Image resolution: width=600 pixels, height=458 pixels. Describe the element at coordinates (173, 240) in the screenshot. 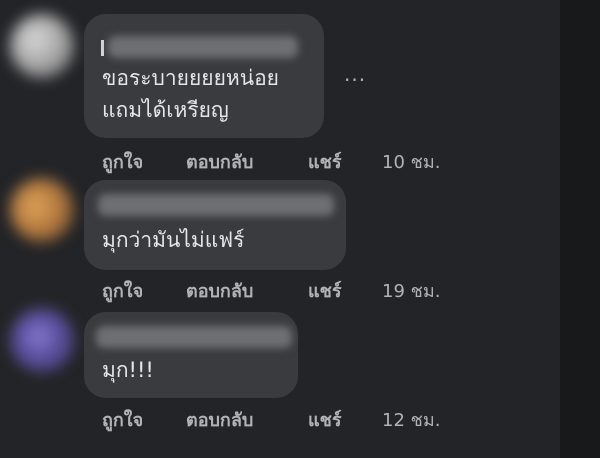

I see `comment-text: มุกว่ามันไม่แฟร์` at that location.